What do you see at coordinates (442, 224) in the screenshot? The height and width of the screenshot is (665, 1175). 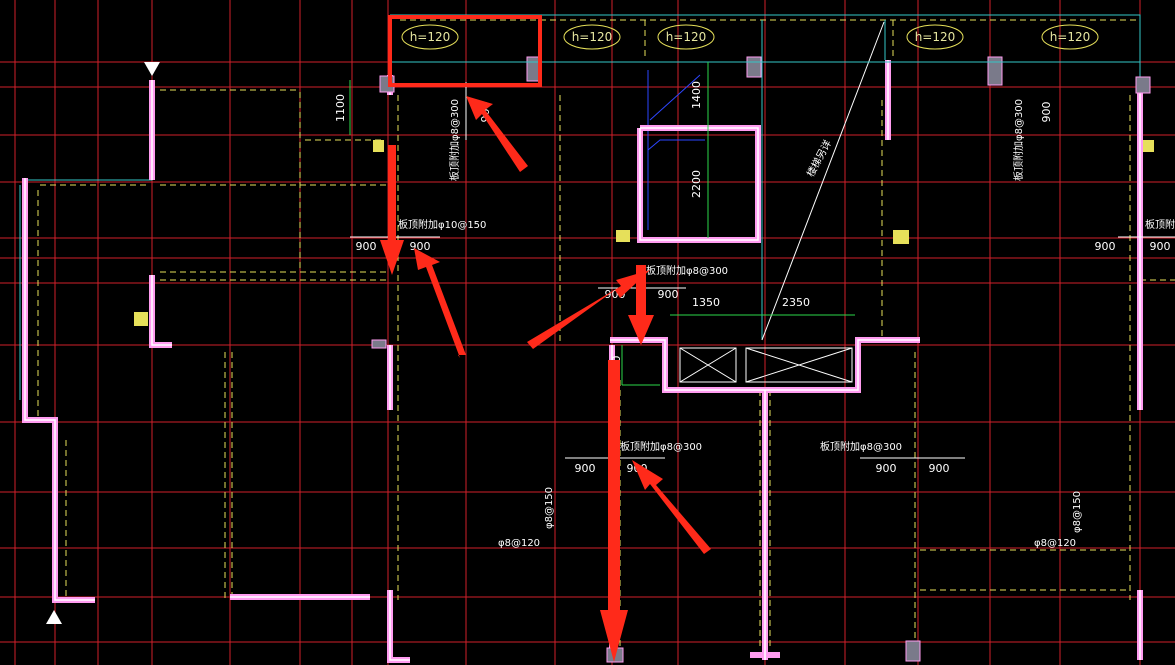 I see `rebar-note: 板顶附加φ10@150` at bounding box center [442, 224].